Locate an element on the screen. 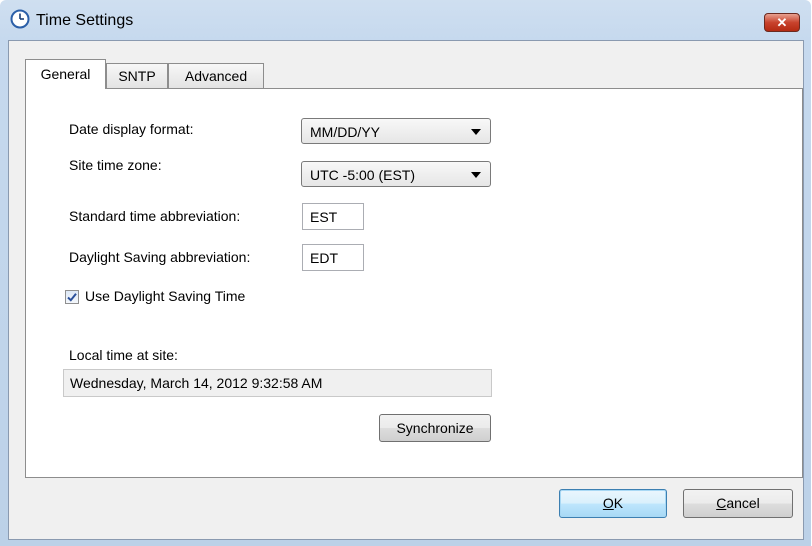 Image resolution: width=812 pixels, height=546 pixels. checkmark-icon is located at coordinates (72, 297).